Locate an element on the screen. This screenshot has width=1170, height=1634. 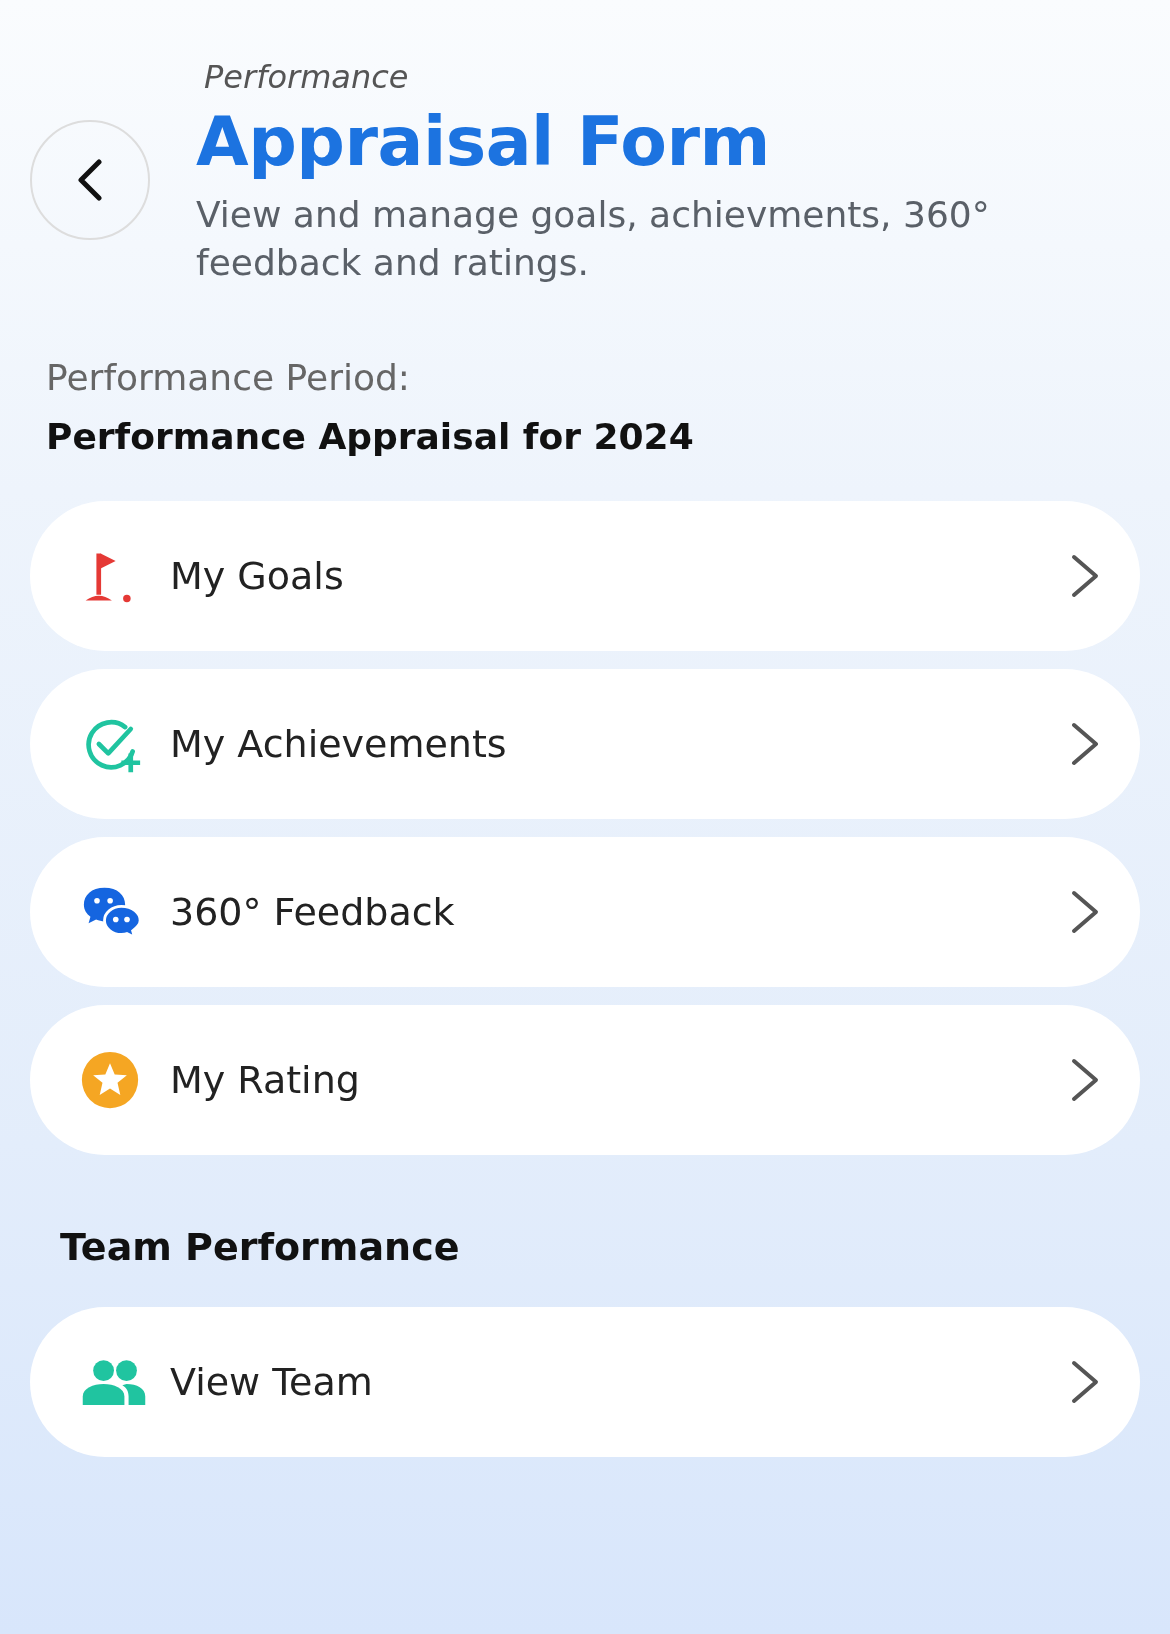
people-icon is located at coordinates (114, 1382).